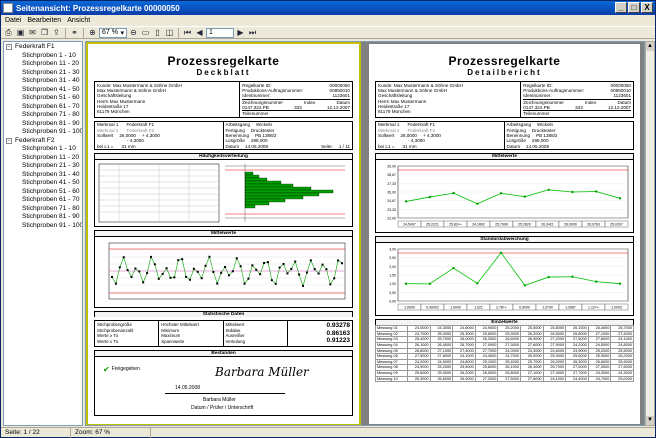  What do you see at coordinates (418, 379) in the screenshot?
I see `table-cell: 26,3000` at bounding box center [418, 379].